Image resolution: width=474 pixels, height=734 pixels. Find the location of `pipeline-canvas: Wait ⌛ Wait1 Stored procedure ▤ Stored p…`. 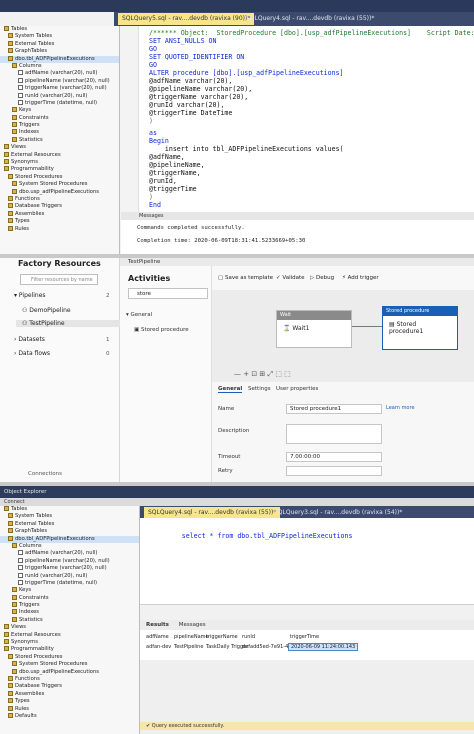

pipeline-canvas: Wait ⌛ Wait1 Stored procedure ▤ Stored p… is located at coordinates (343, 336).